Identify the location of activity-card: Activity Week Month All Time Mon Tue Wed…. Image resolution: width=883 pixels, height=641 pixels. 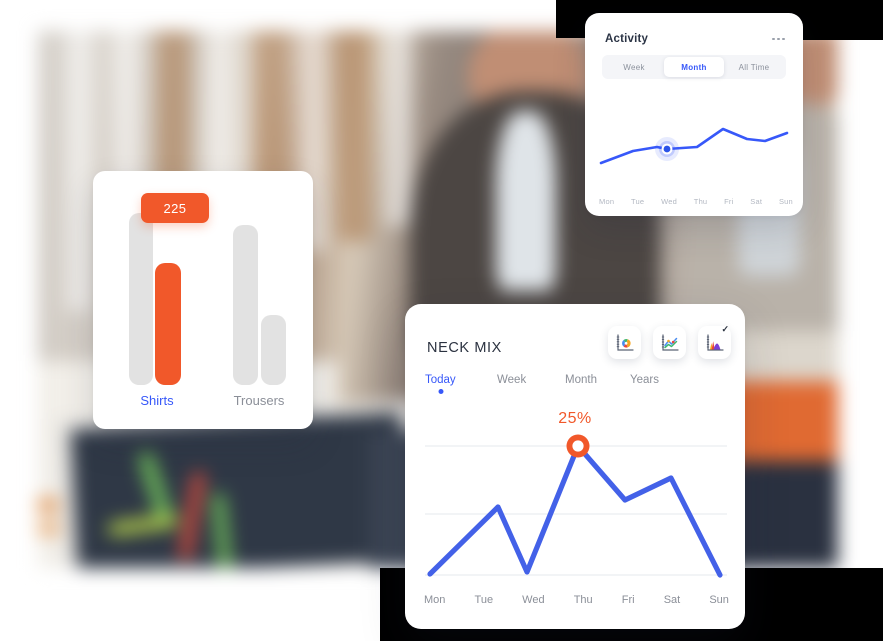
(694, 114).